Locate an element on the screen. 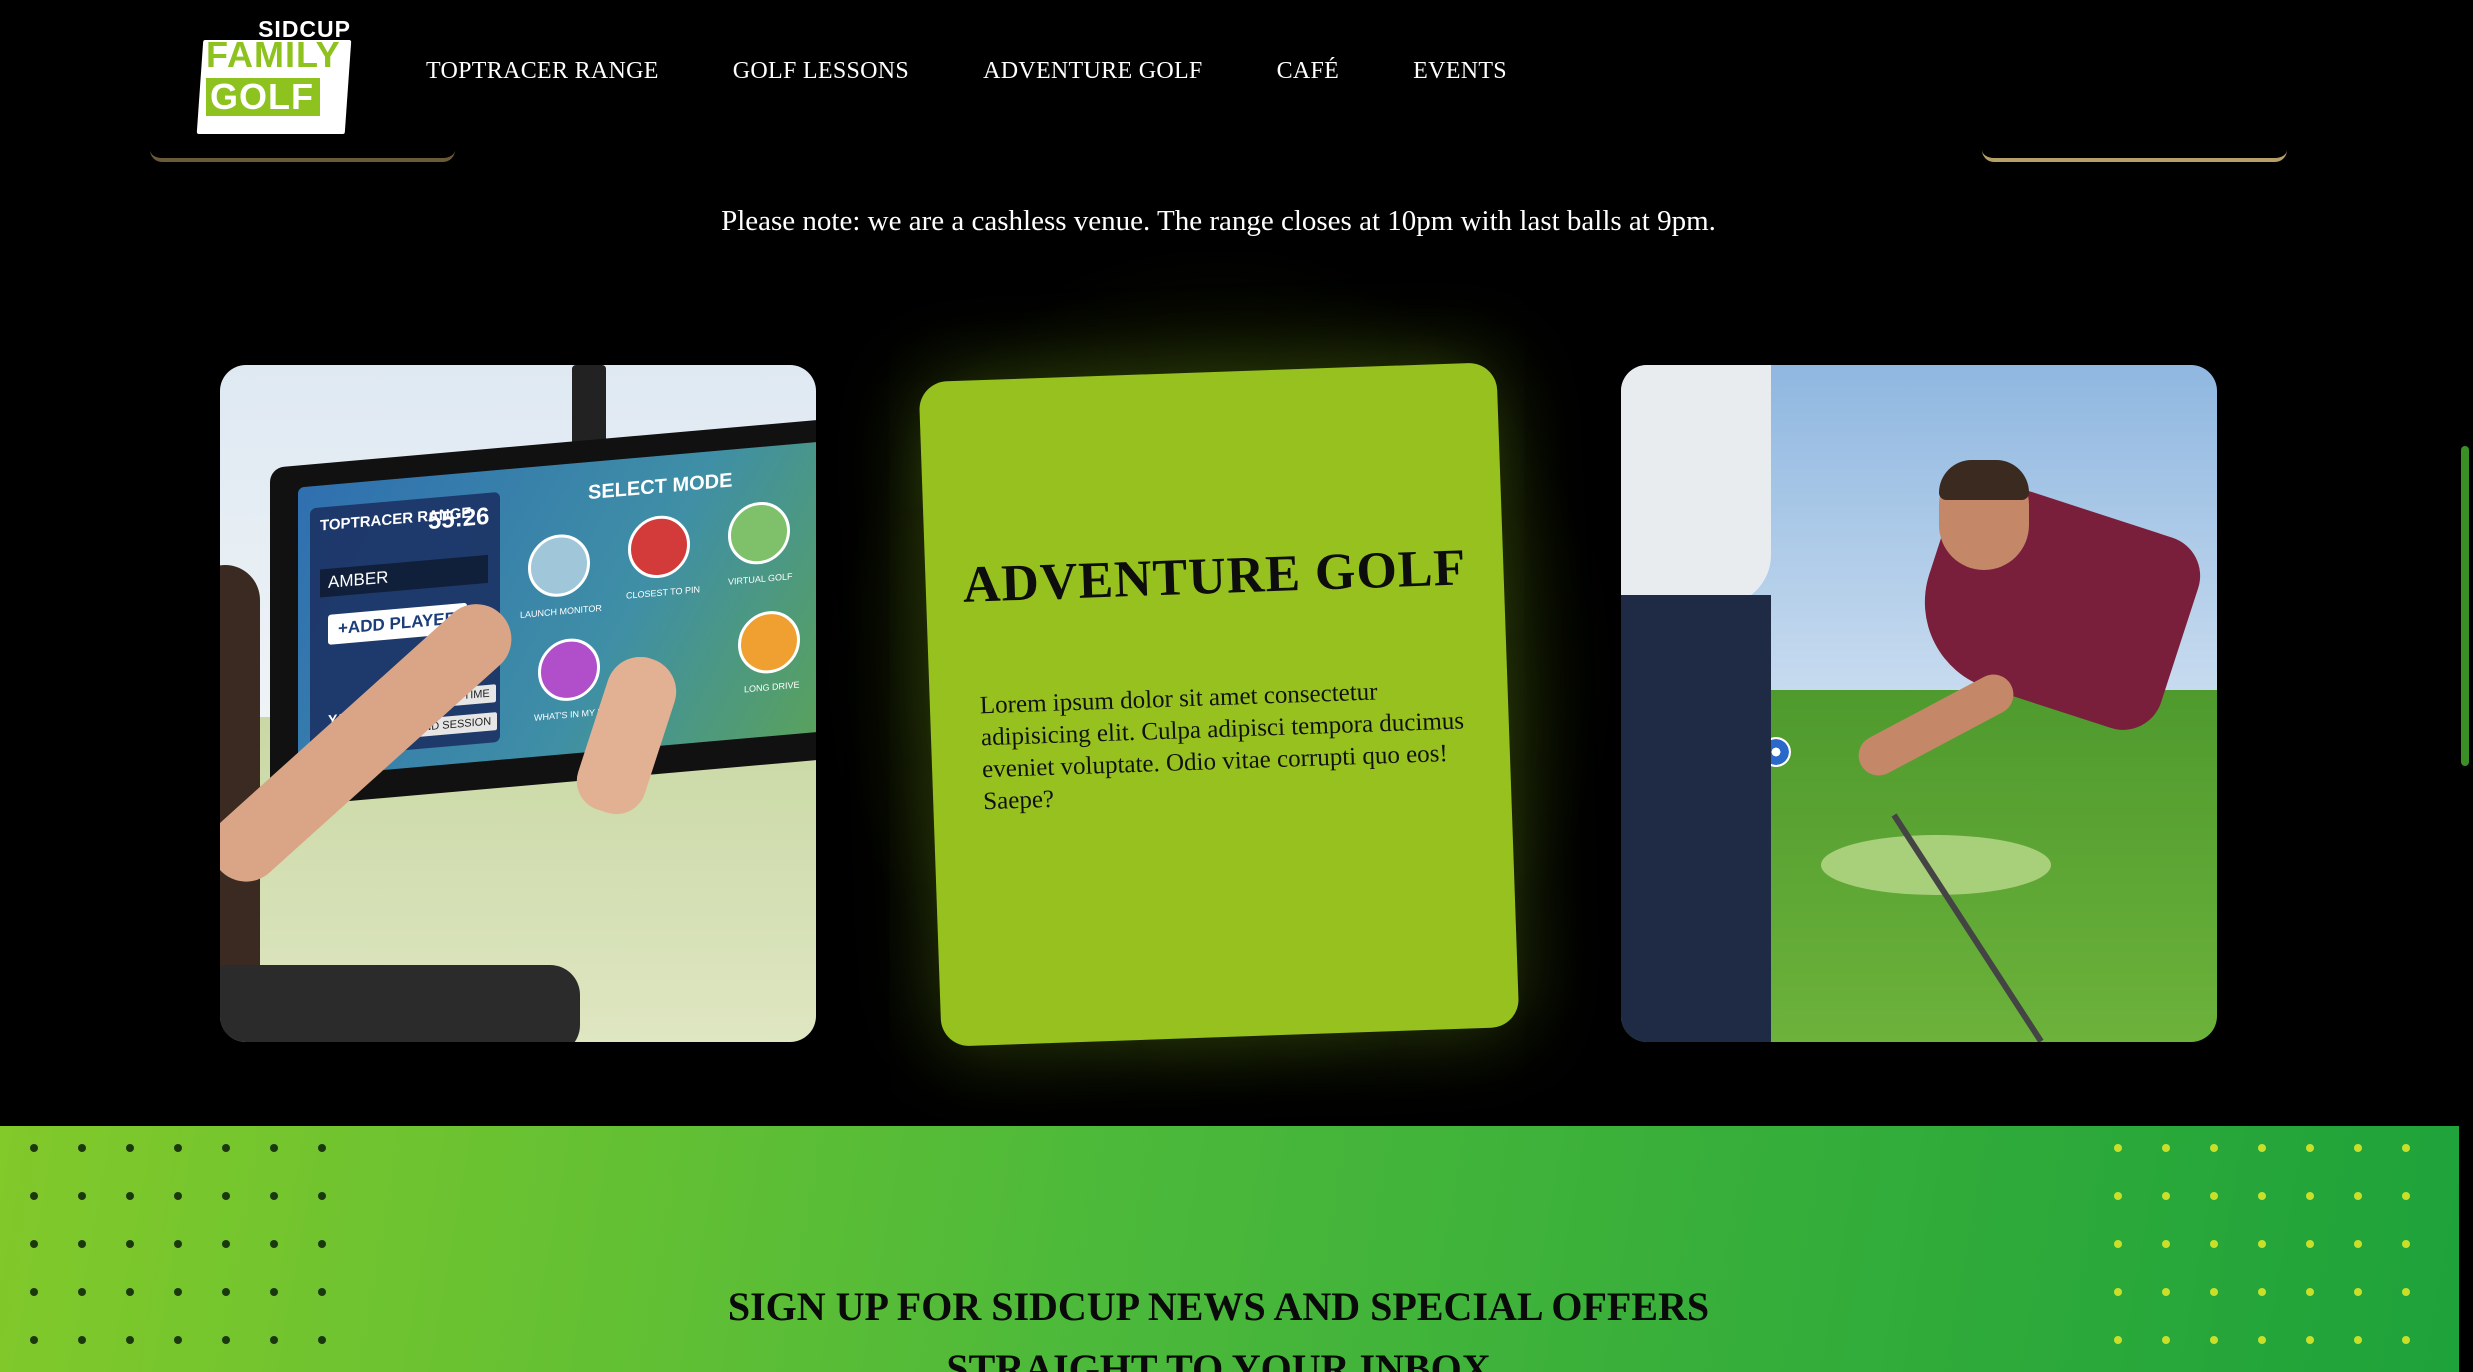 This screenshot has width=2473, height=1372. mode-launch-monitor-icon is located at coordinates (559, 565).